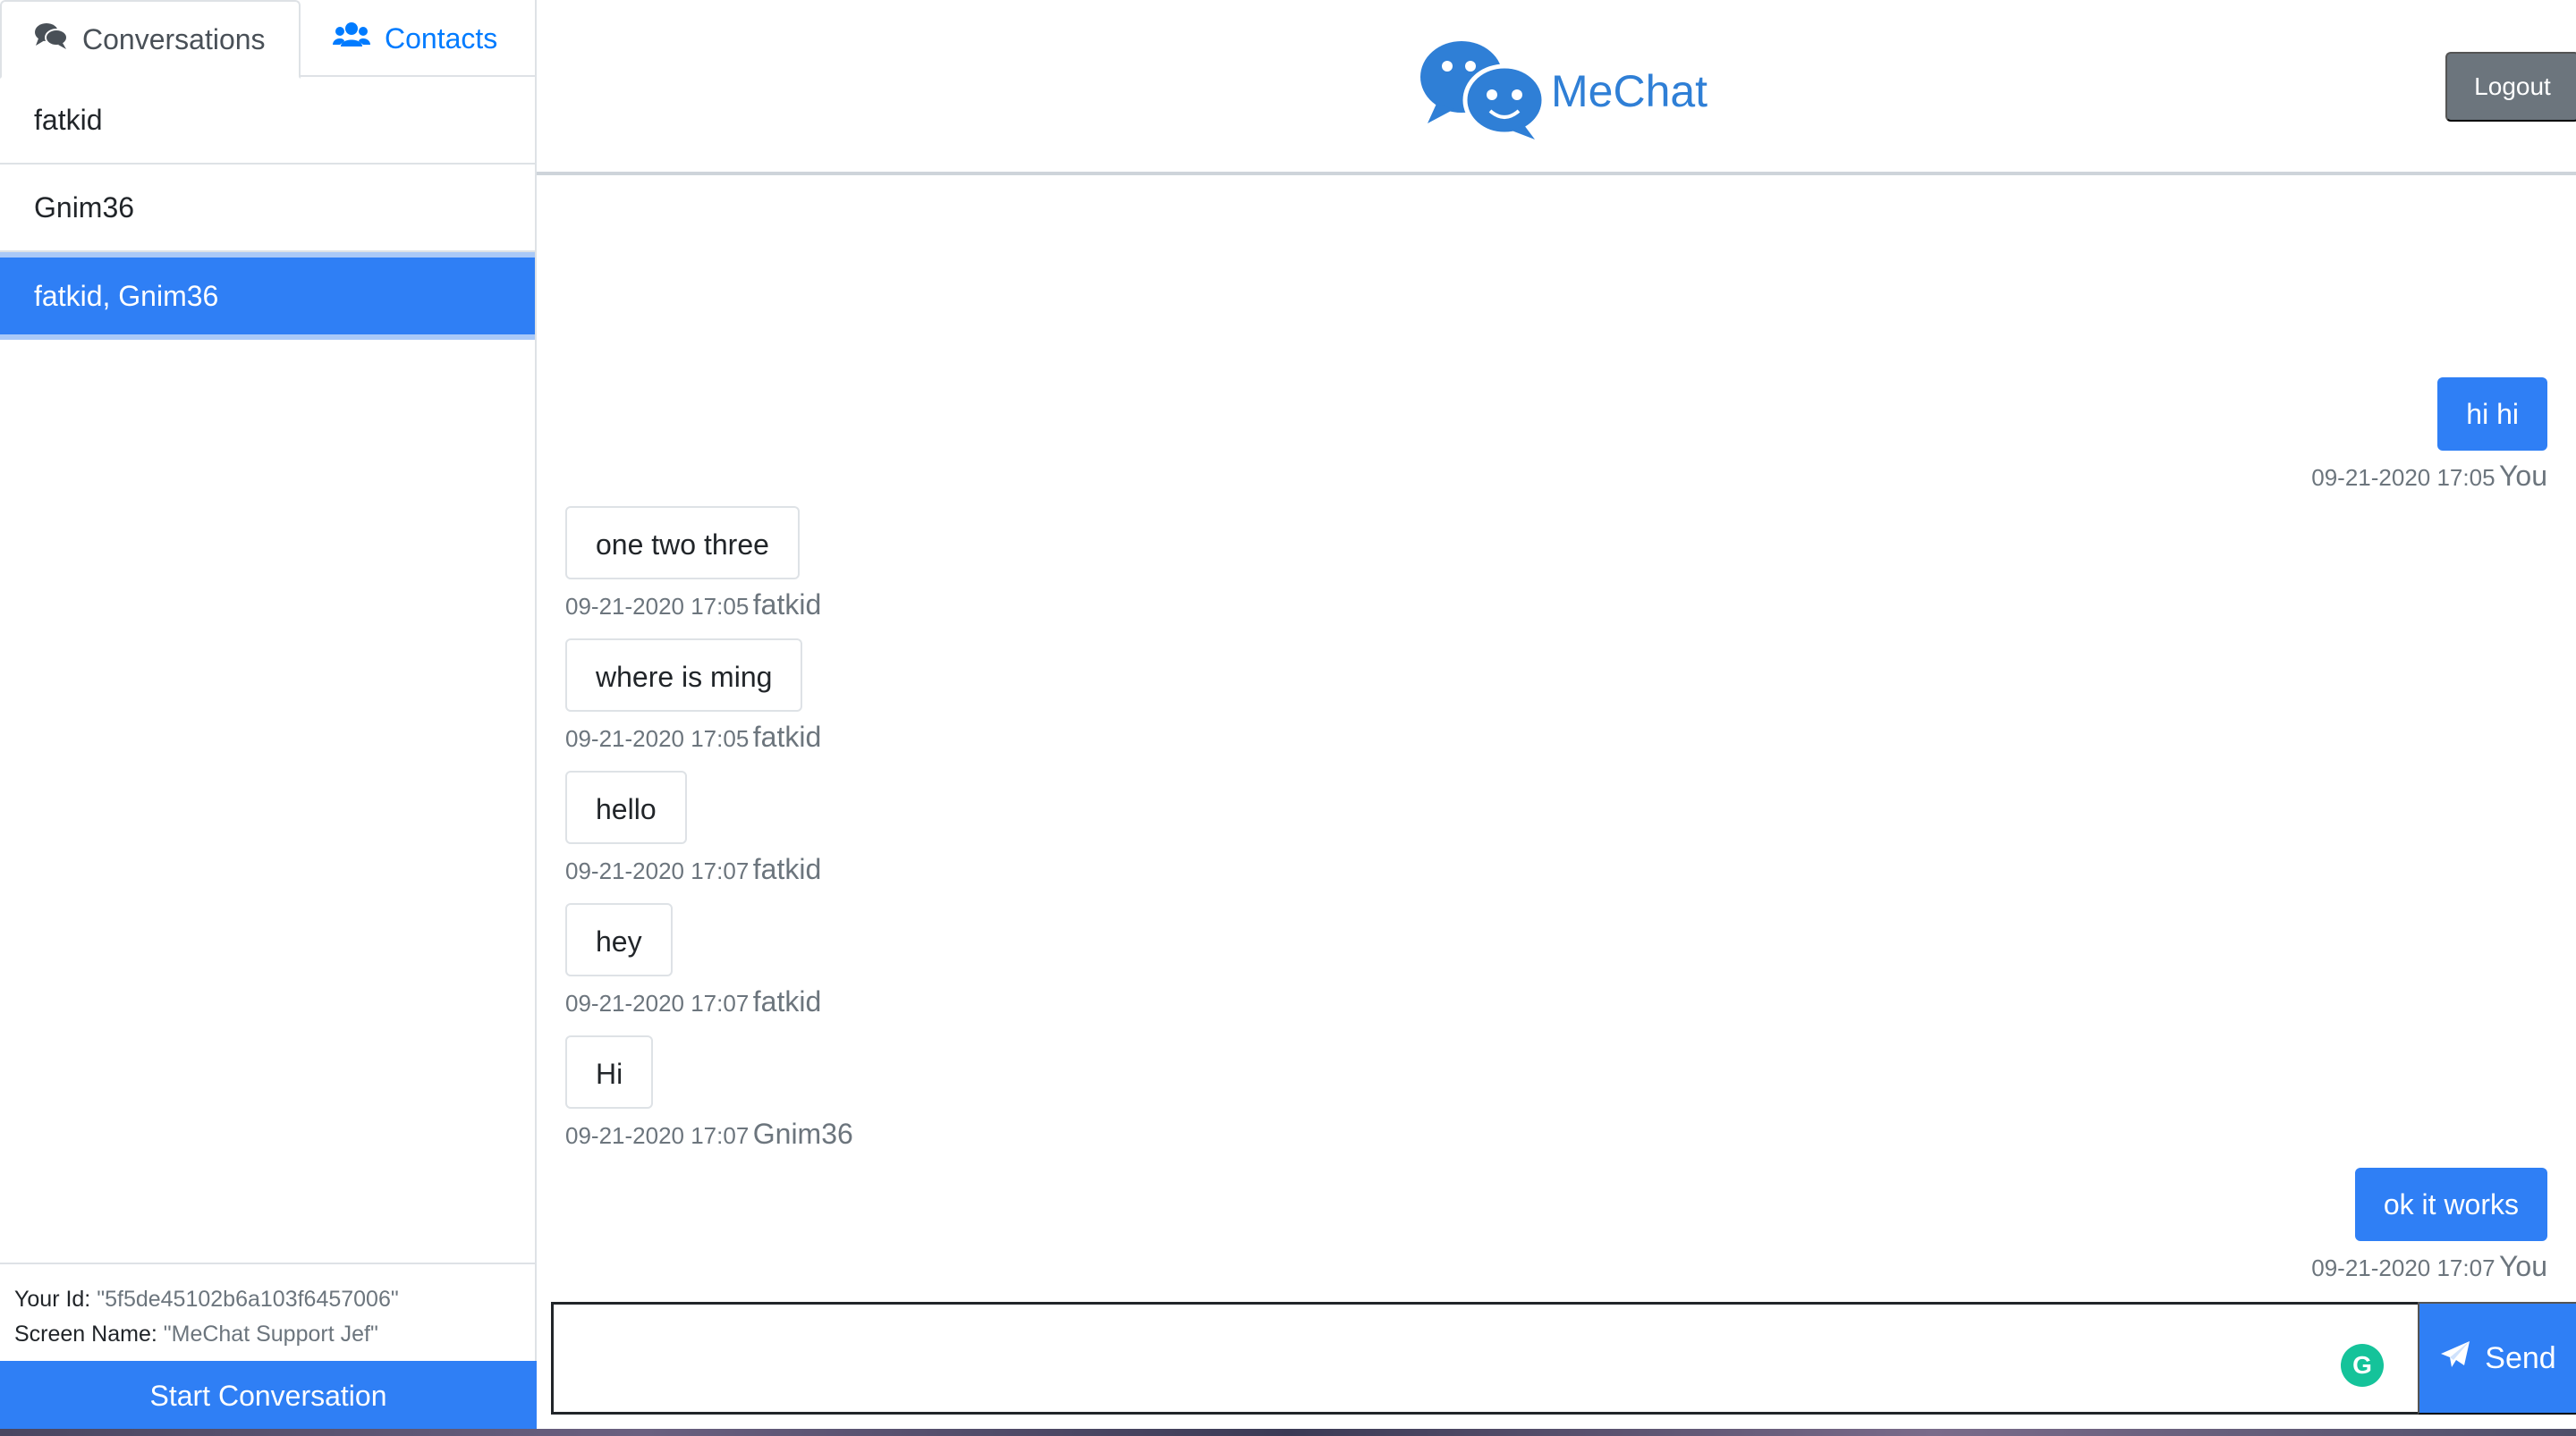 Image resolution: width=2576 pixels, height=1436 pixels. I want to click on conversation-list: fatkid Gnim36 fatkid, Gnim36, so click(267, 208).